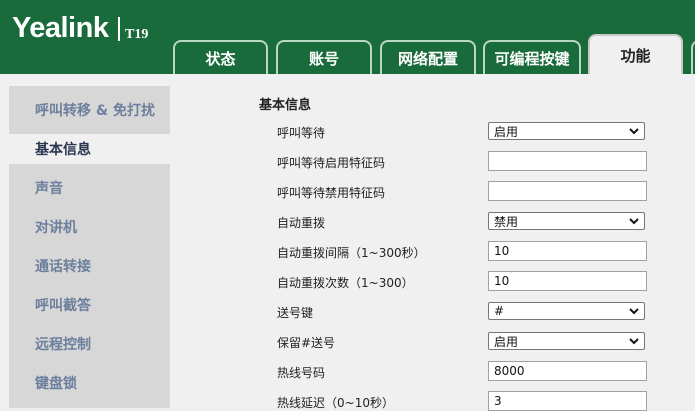 Image resolution: width=695 pixels, height=411 pixels. What do you see at coordinates (566, 131) in the screenshot?
I see `call-waiting-select: 启用` at bounding box center [566, 131].